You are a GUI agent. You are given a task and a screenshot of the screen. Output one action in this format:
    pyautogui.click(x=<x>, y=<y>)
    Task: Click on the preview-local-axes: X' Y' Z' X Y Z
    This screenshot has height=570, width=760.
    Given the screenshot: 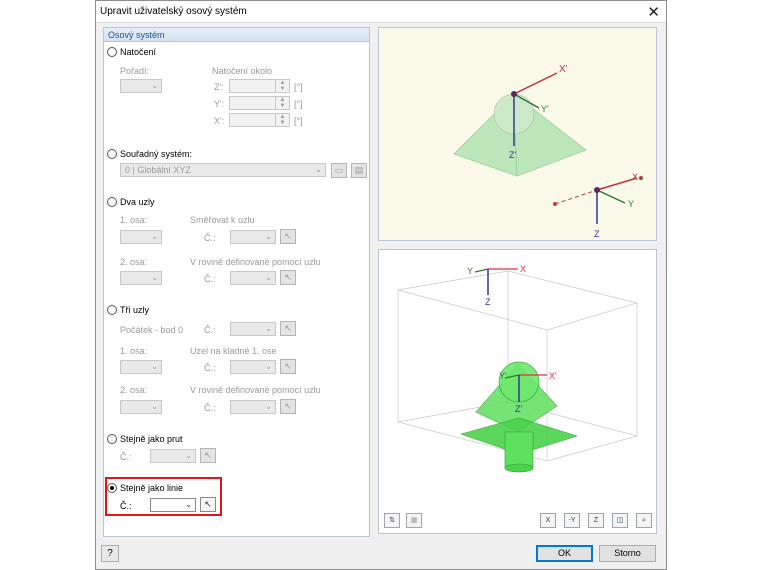 What is the action you would take?
    pyautogui.click(x=517, y=134)
    